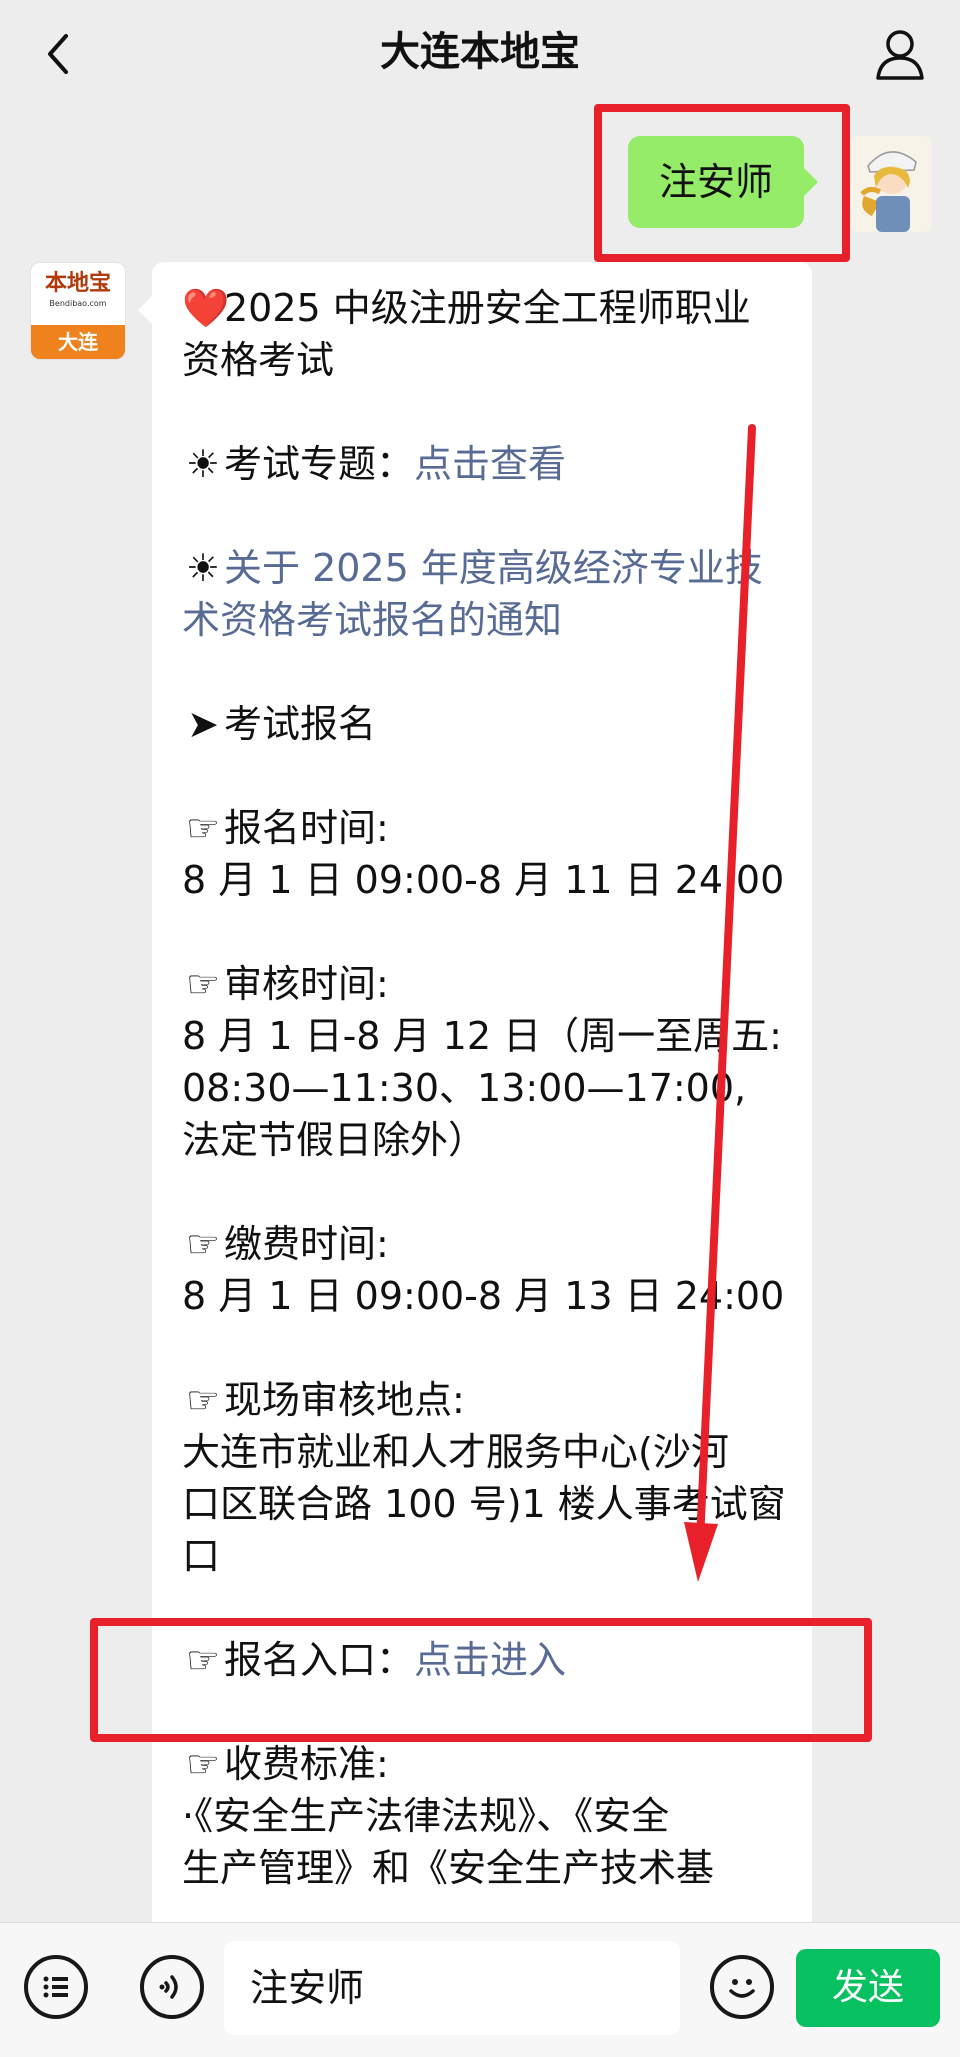 The image size is (960, 2057). Describe the element at coordinates (868, 1988) in the screenshot. I see `send-button: 发送` at that location.